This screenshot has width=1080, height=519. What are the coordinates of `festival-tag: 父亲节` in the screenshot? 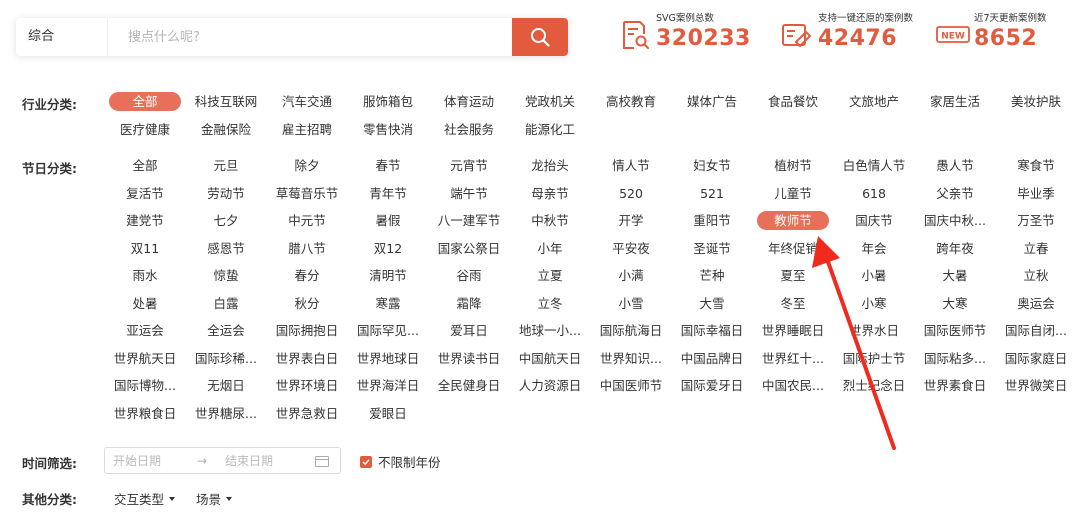 It's located at (955, 193).